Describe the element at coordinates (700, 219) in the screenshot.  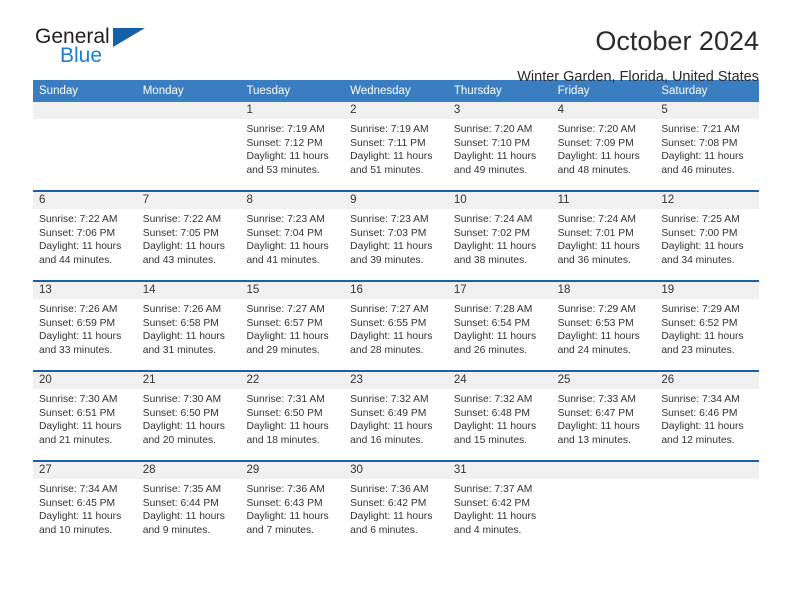
I see `sunrise-text: Sunrise: 7:25 AM` at that location.